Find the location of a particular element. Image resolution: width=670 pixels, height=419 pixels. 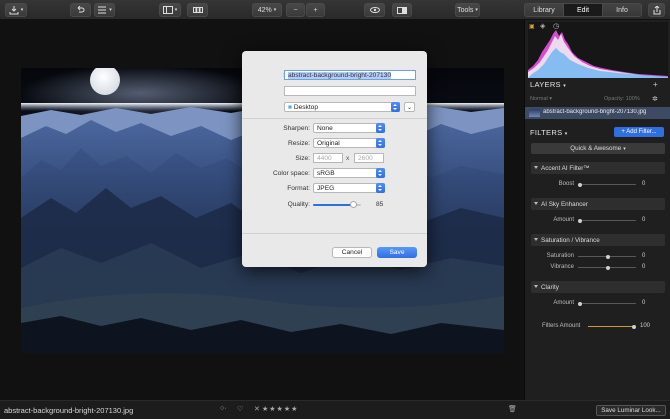

boost-slider is located at coordinates (607, 184).